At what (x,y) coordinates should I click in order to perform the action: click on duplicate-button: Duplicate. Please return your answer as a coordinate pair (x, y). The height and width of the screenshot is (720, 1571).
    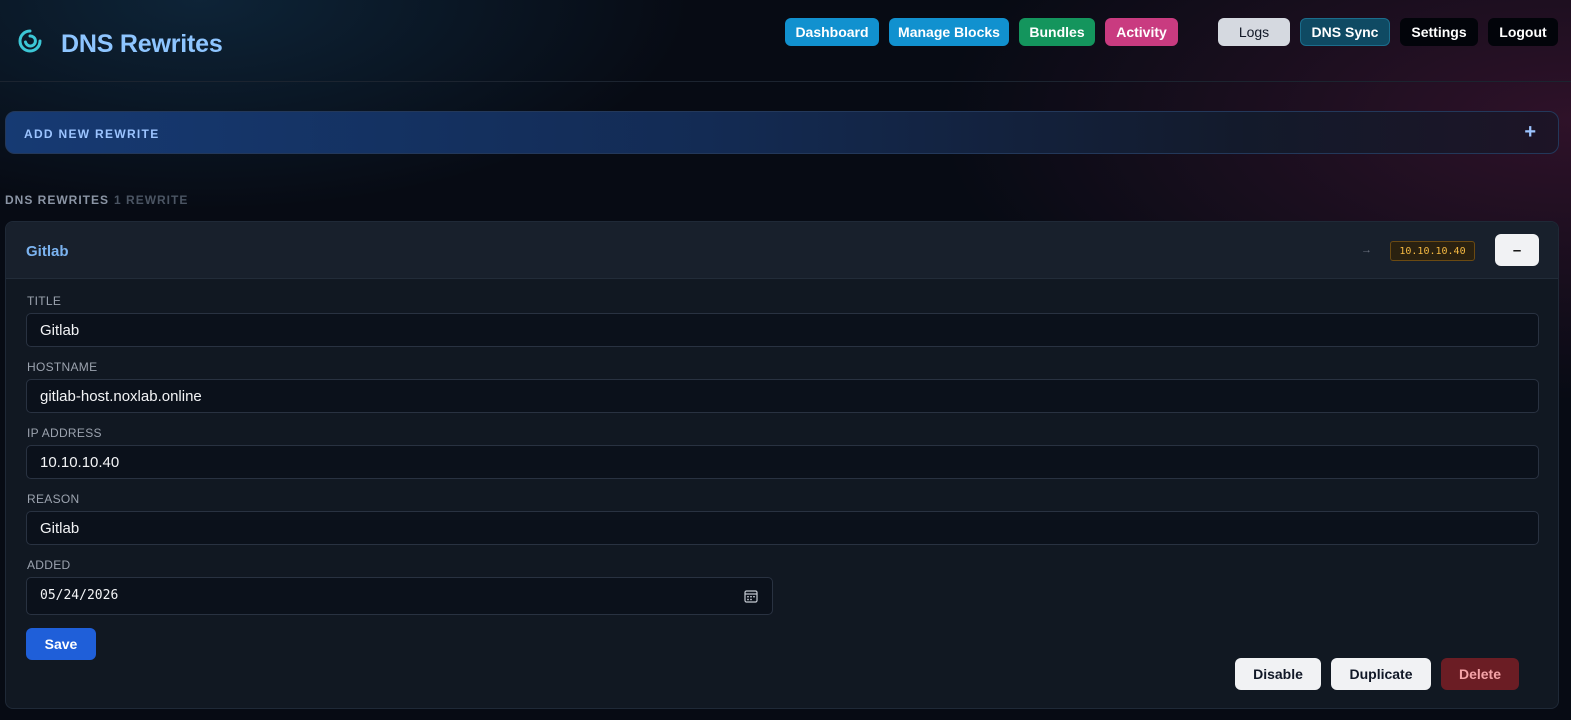
    Looking at the image, I should click on (1381, 674).